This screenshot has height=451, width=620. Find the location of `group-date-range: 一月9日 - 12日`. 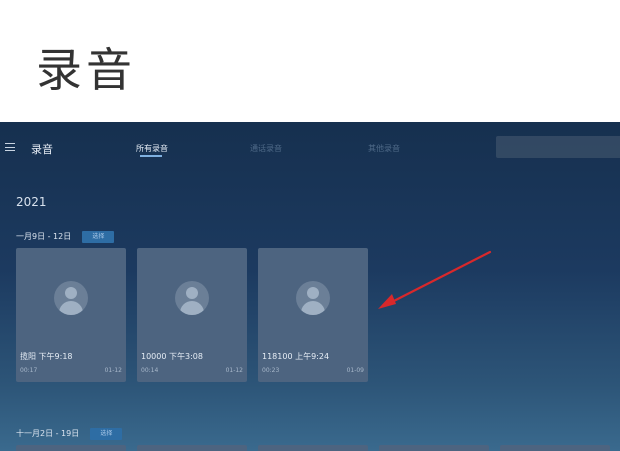

group-date-range: 一月9日 - 12日 is located at coordinates (44, 236).